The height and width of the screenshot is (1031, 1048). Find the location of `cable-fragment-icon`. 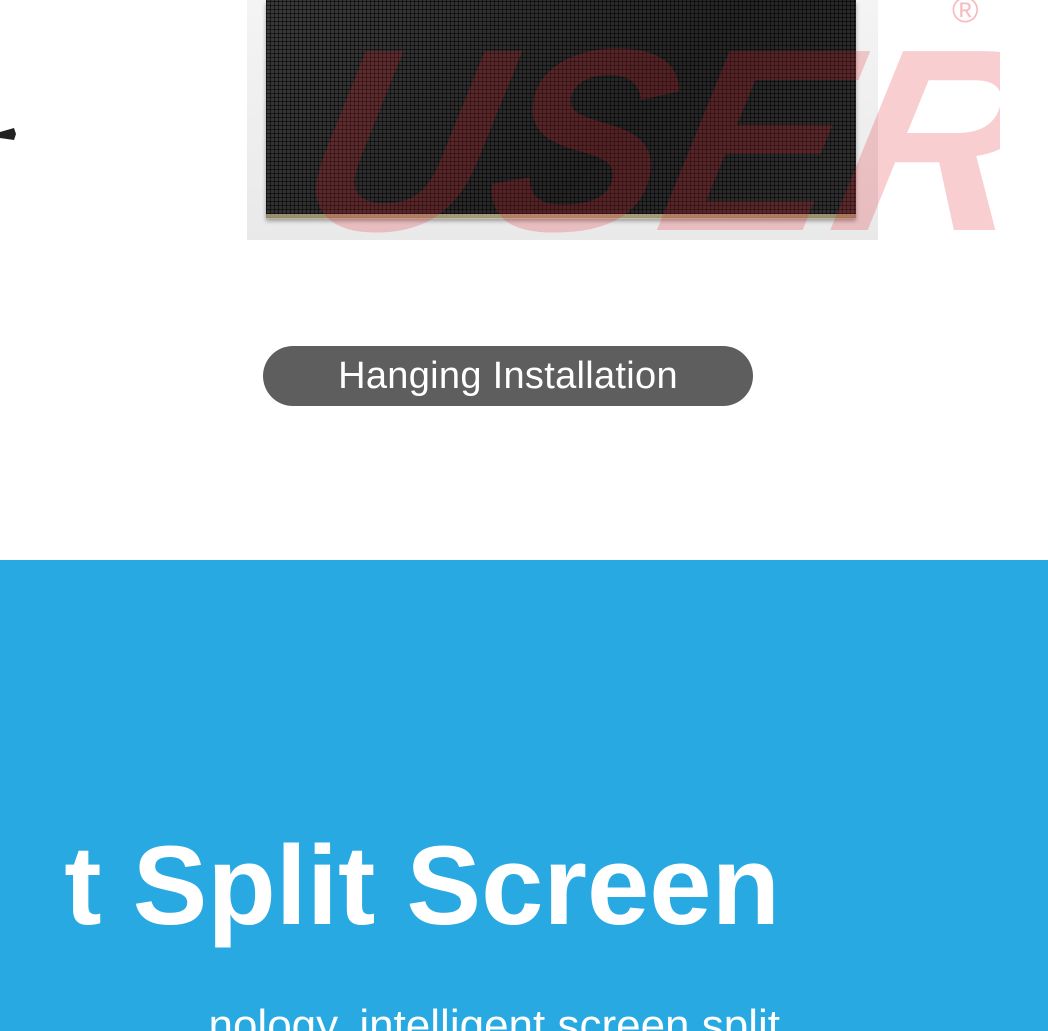

cable-fragment-icon is located at coordinates (8, 134).